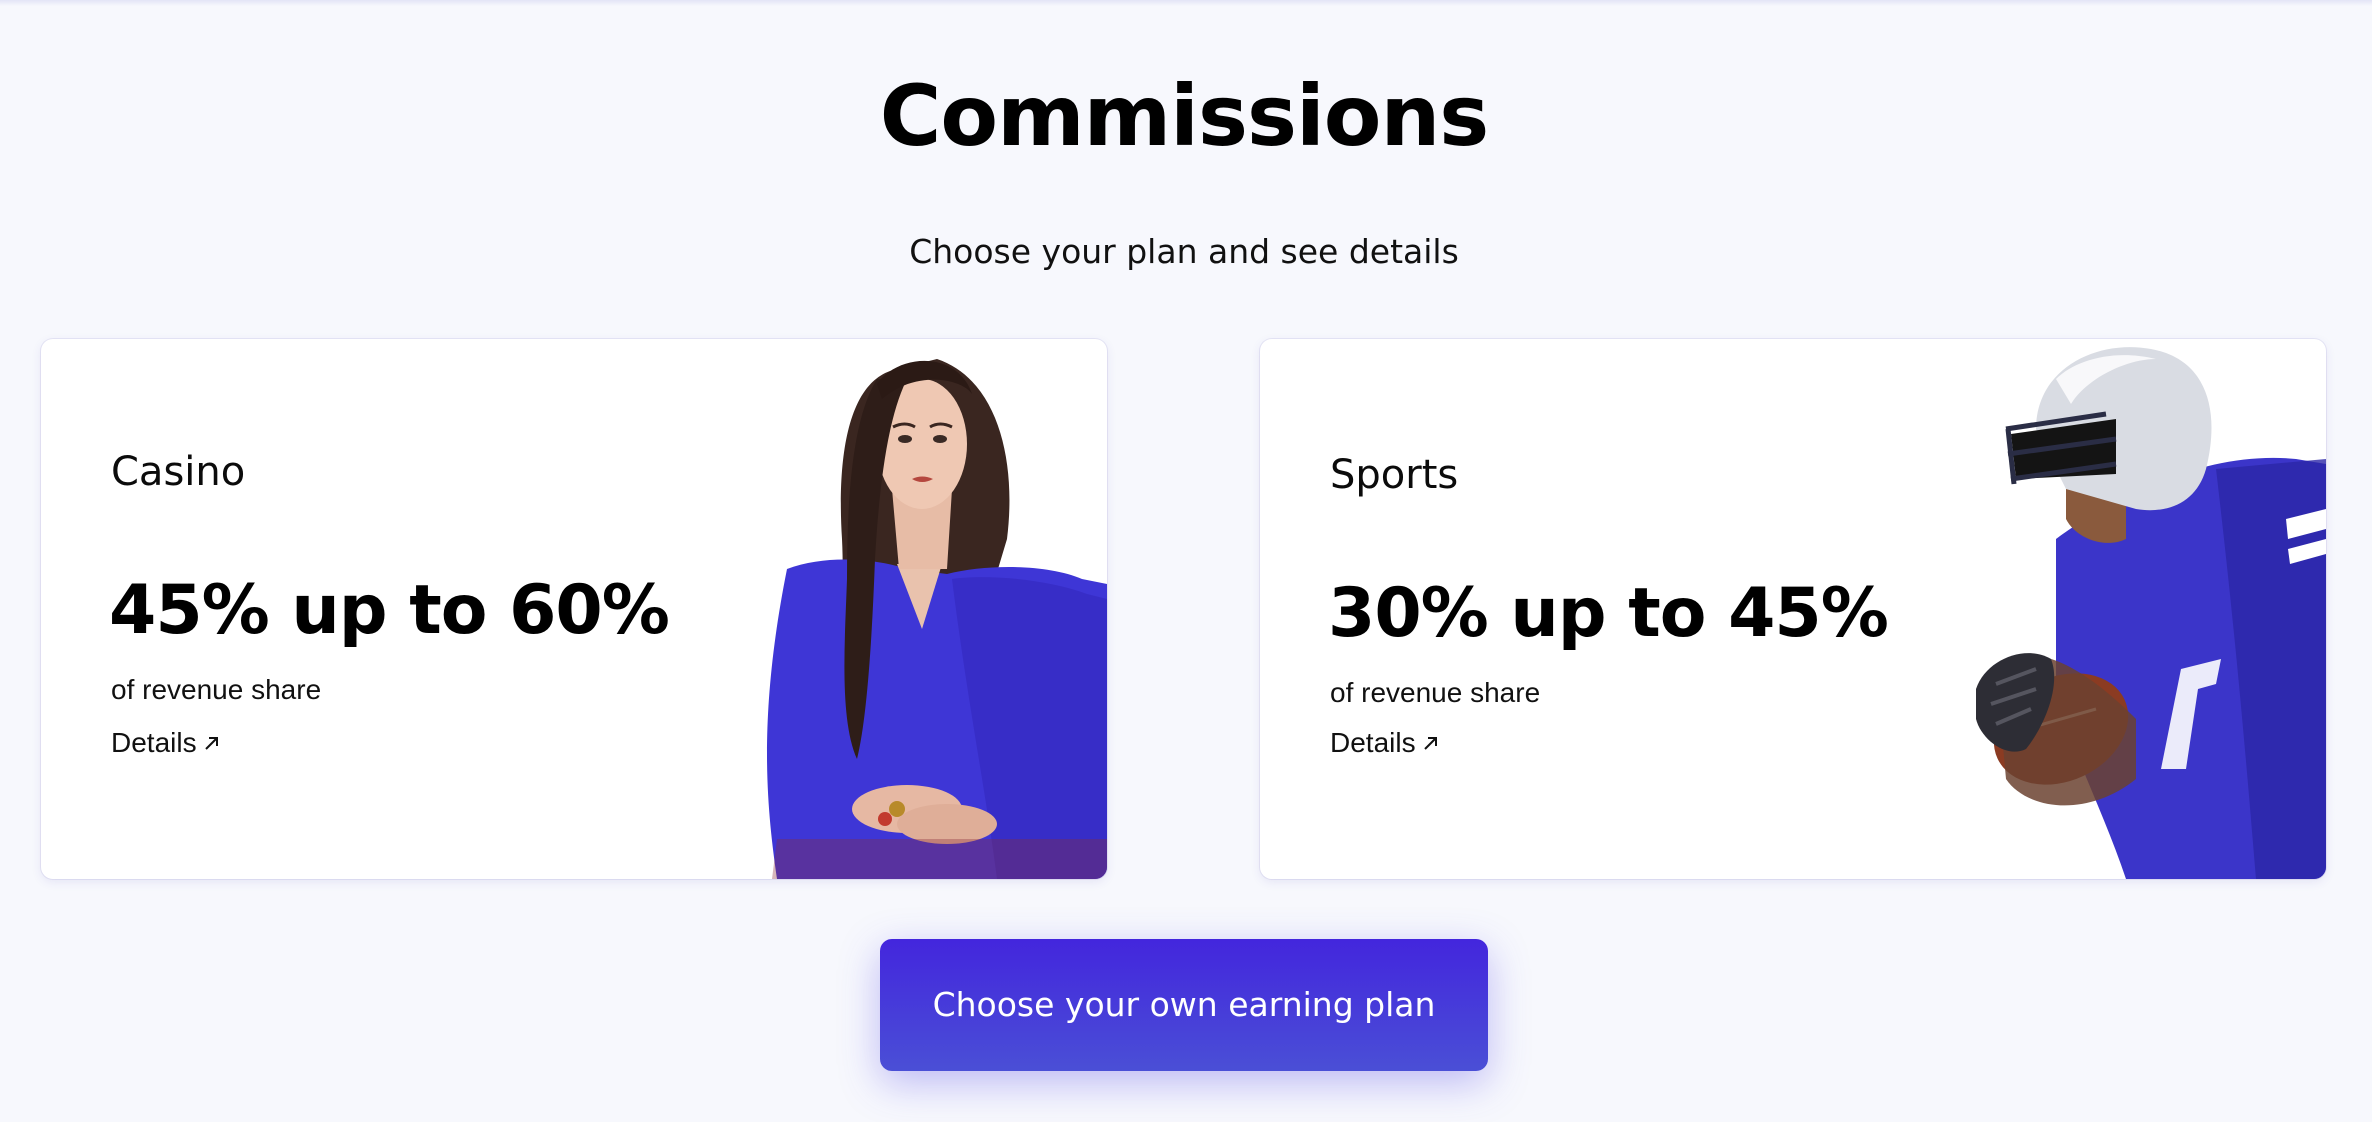  I want to click on page-title: Commissions, so click(1184, 116).